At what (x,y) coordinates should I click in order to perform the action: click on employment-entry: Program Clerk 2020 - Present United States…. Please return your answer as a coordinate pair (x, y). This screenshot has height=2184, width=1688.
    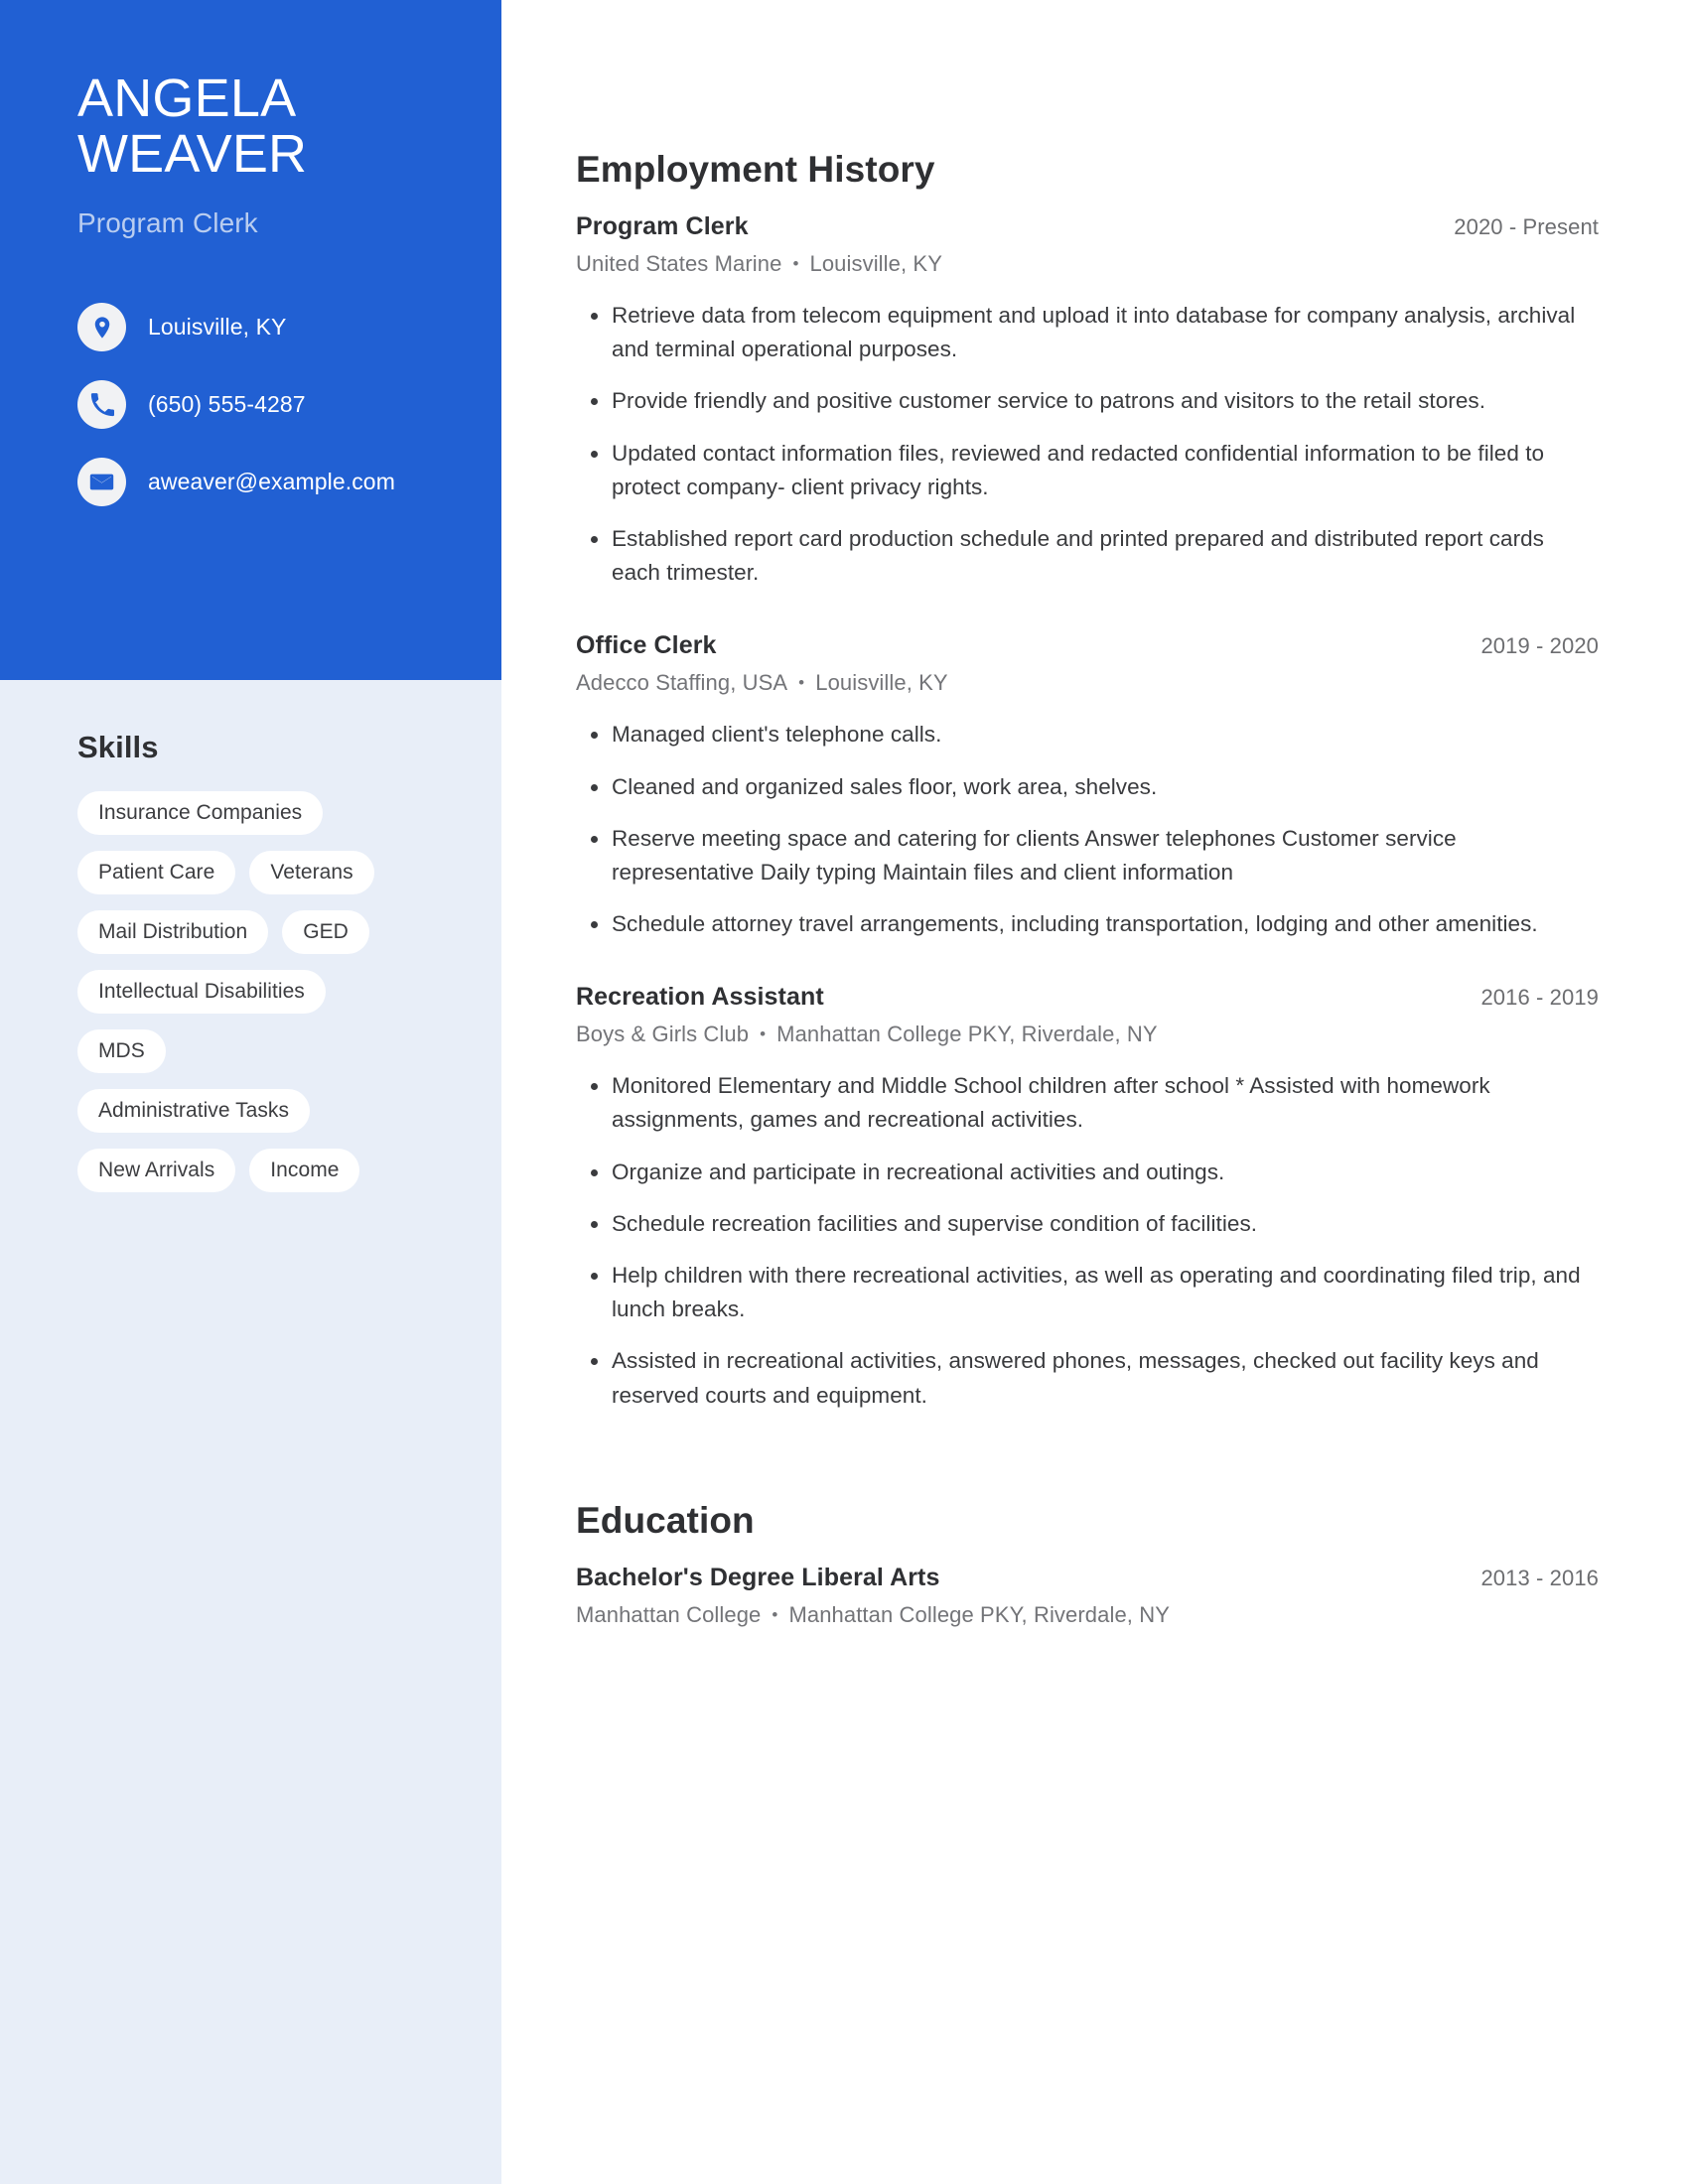
    Looking at the image, I should click on (1087, 401).